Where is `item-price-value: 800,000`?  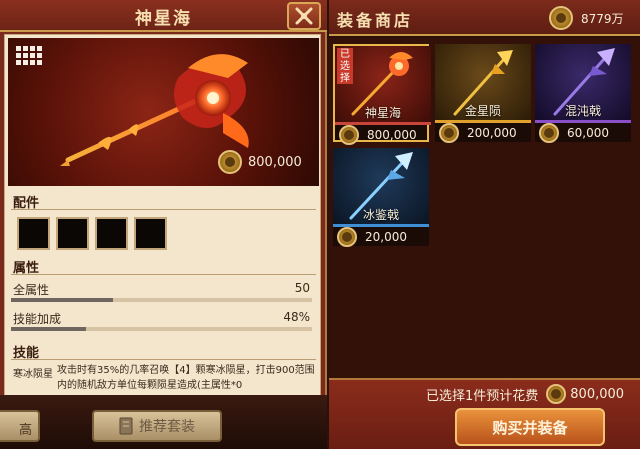
item-price-value: 800,000 is located at coordinates (275, 162).